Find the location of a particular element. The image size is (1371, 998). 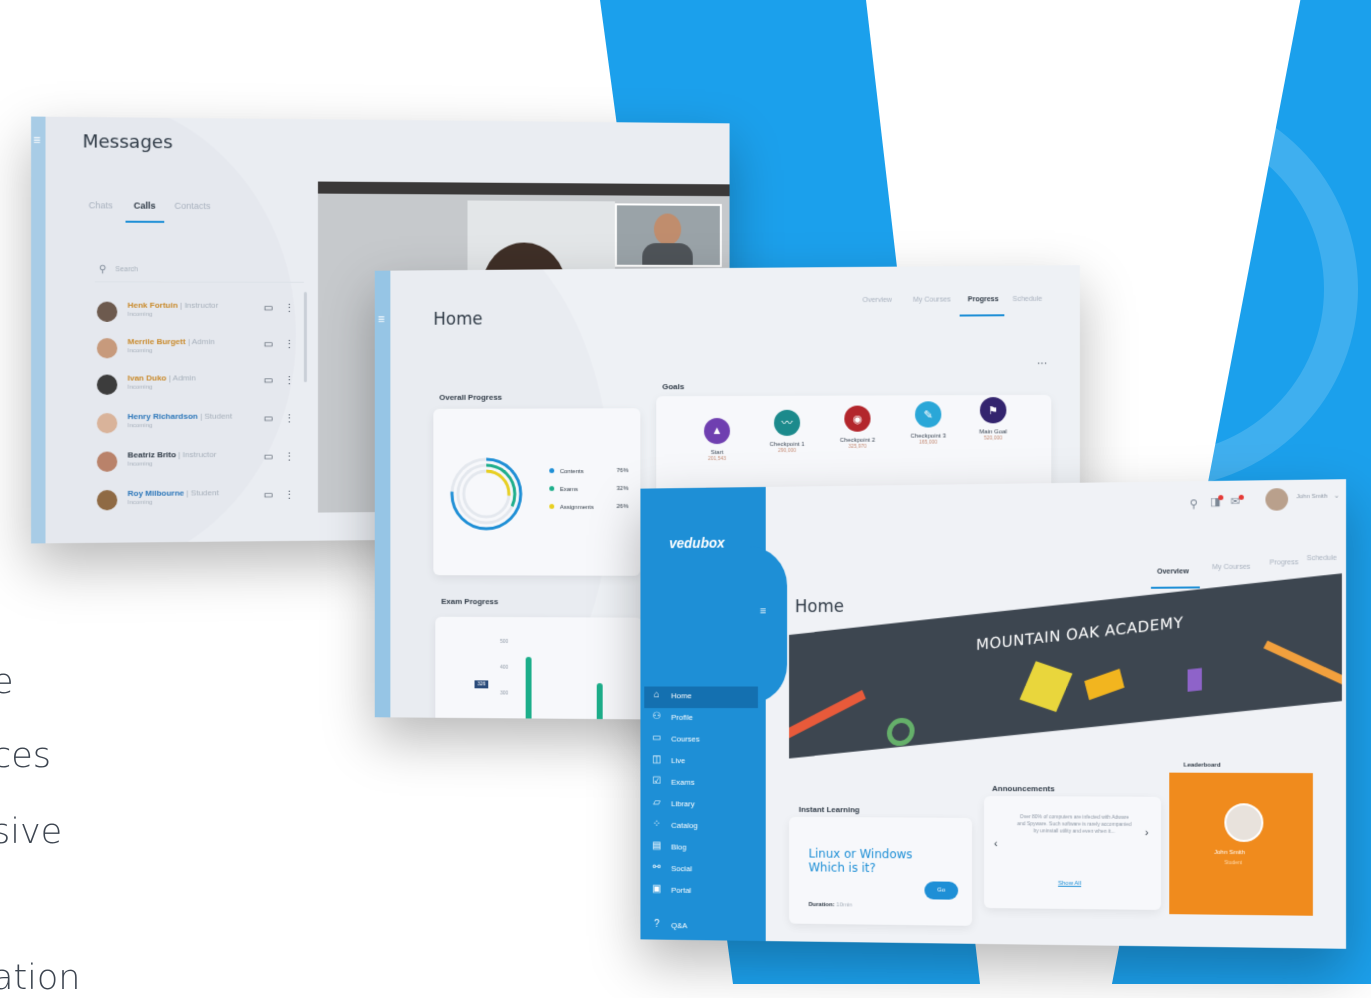

collapse-sidebar-icon: ≡ is located at coordinates (763, 611).